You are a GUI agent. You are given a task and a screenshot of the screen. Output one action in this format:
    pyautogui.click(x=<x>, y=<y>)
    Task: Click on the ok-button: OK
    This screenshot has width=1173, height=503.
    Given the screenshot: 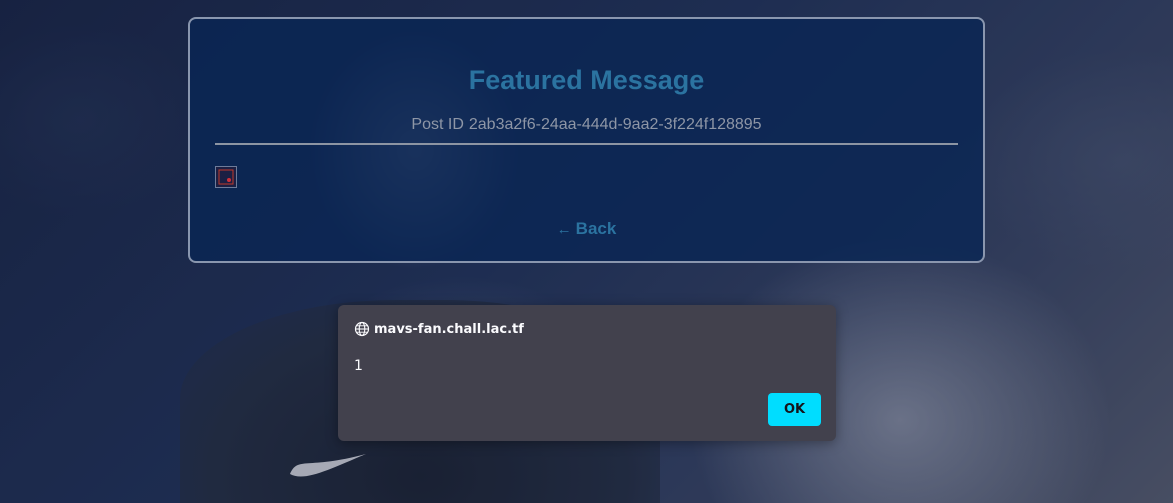 What is the action you would take?
    pyautogui.click(x=794, y=409)
    